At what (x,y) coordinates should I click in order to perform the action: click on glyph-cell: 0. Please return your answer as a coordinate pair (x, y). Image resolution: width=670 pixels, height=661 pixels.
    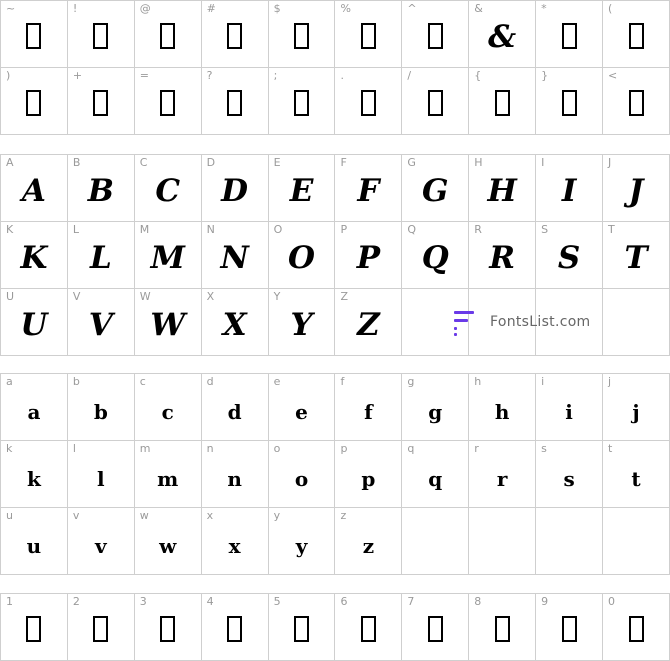
    Looking at the image, I should click on (636, 627).